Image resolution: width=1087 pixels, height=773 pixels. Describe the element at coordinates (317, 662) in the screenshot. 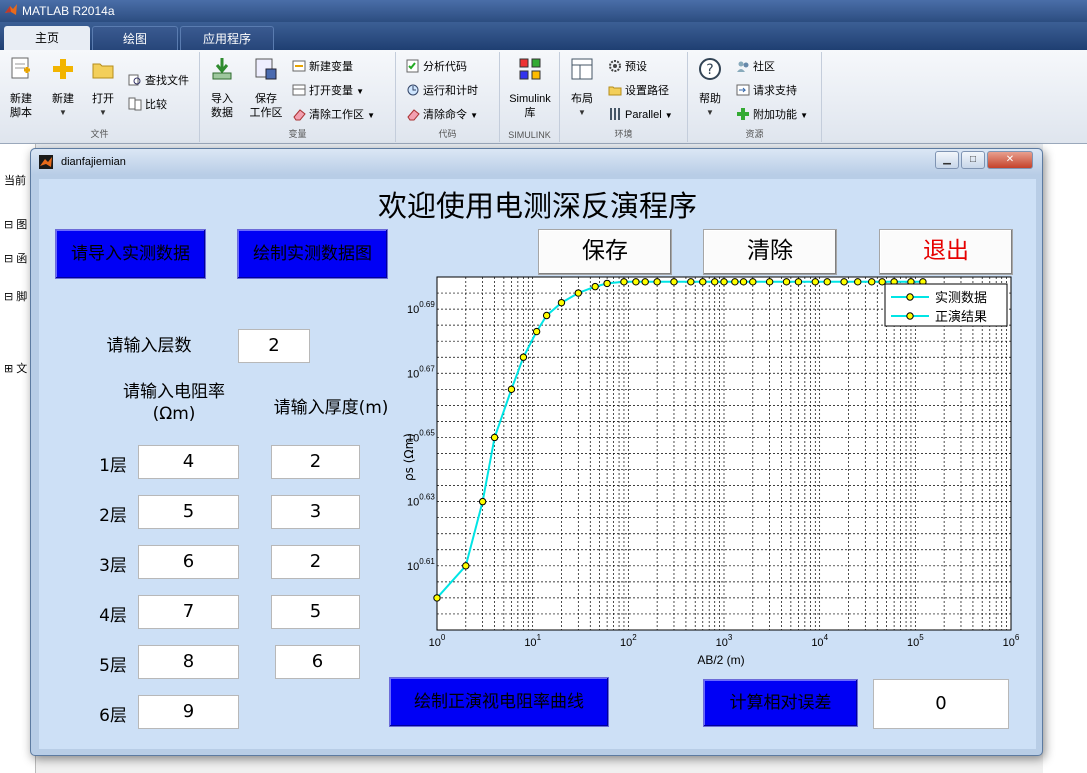

I see `thickness-input-5: 6` at that location.